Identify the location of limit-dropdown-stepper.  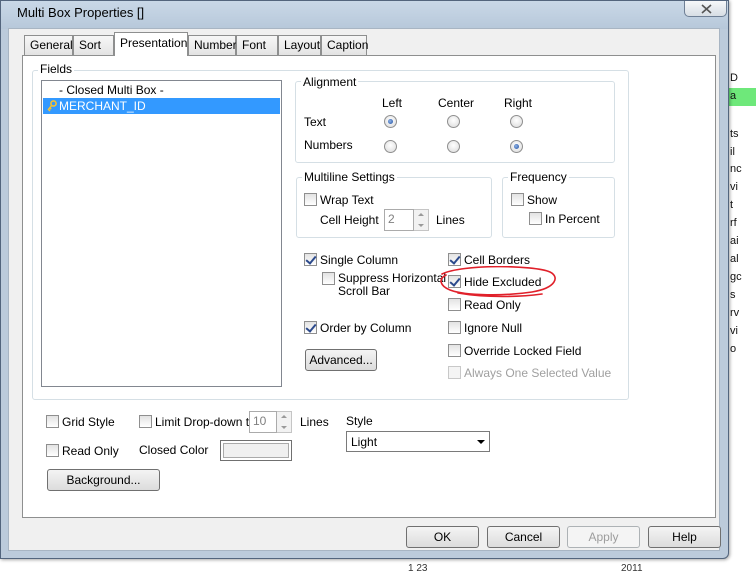
(284, 422).